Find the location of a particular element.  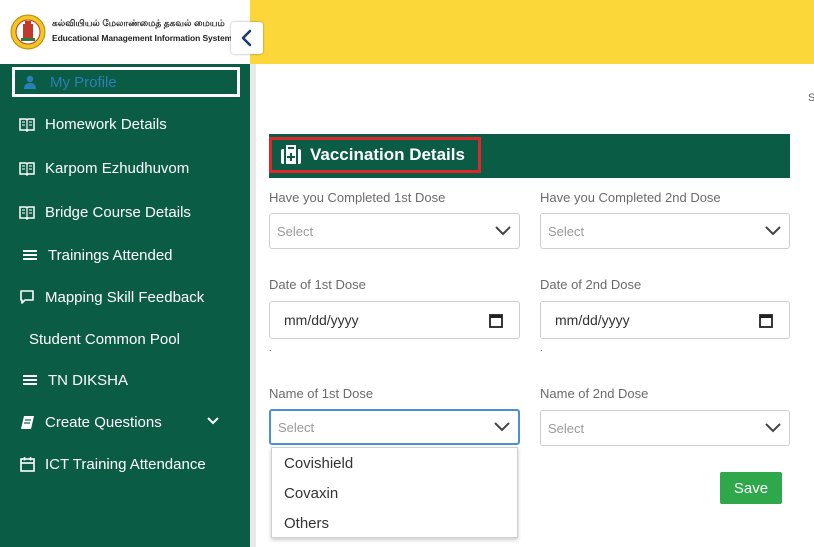

sidebar-item-homework-details: Homework Details is located at coordinates (125, 124).